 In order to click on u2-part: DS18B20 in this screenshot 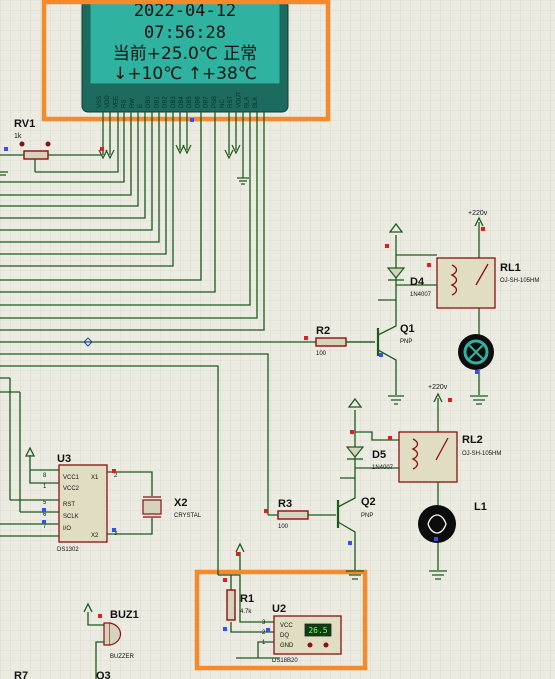, I will do `click(285, 661)`.